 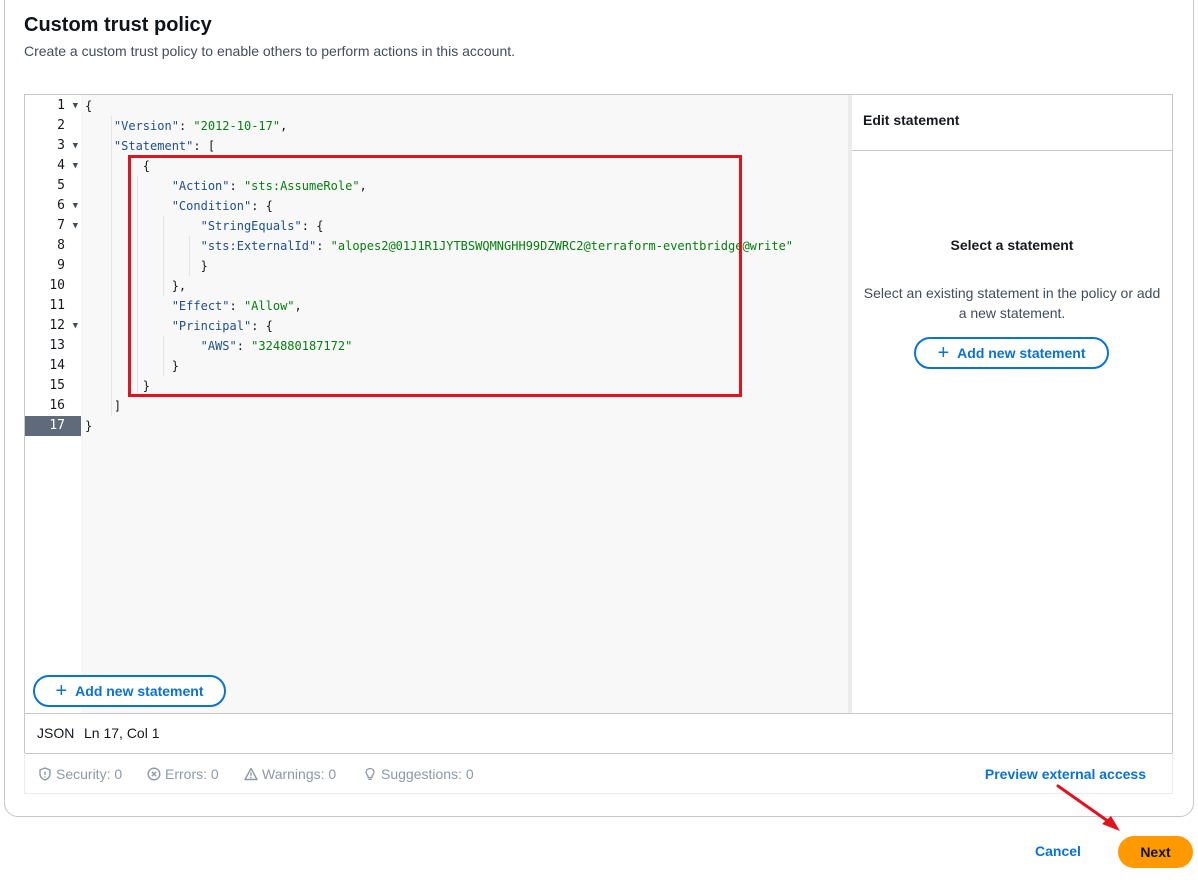 I want to click on errors-count-label: Errors: 0, so click(x=192, y=774).